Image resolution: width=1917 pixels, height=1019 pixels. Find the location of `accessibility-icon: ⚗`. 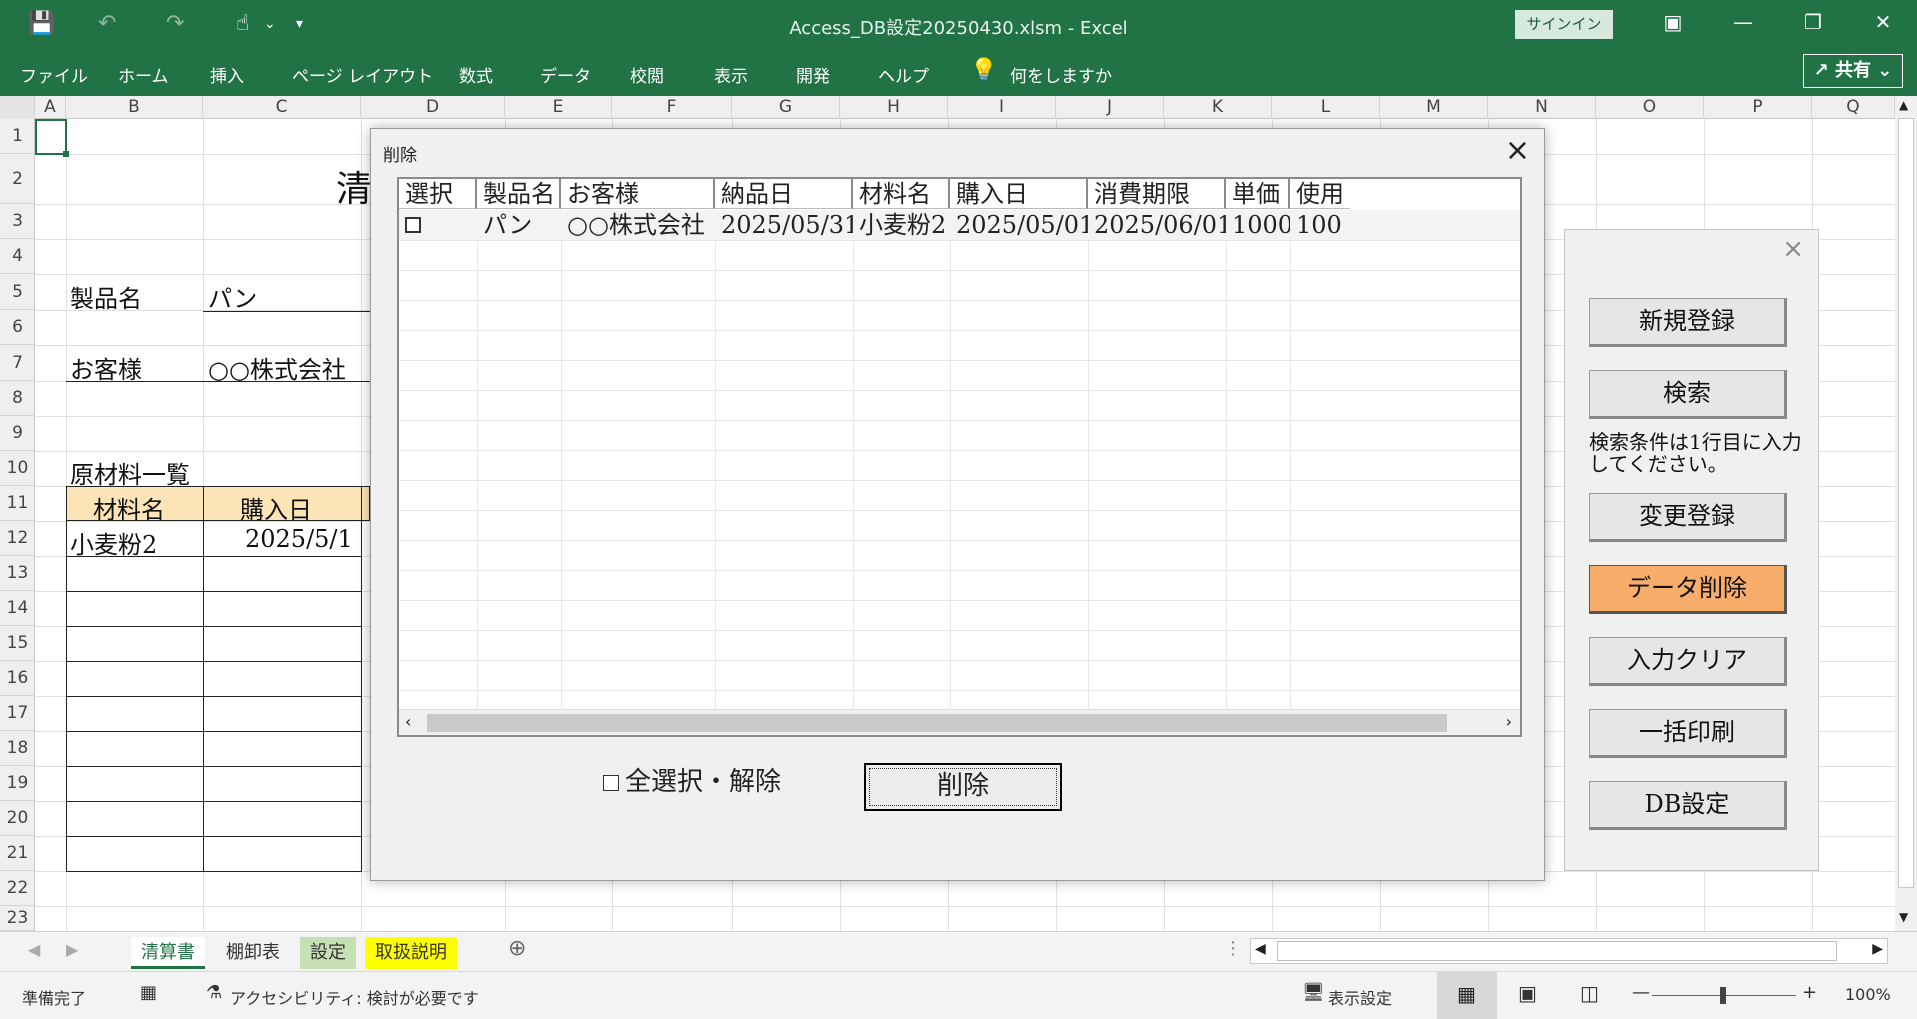

accessibility-icon: ⚗ is located at coordinates (214, 992).